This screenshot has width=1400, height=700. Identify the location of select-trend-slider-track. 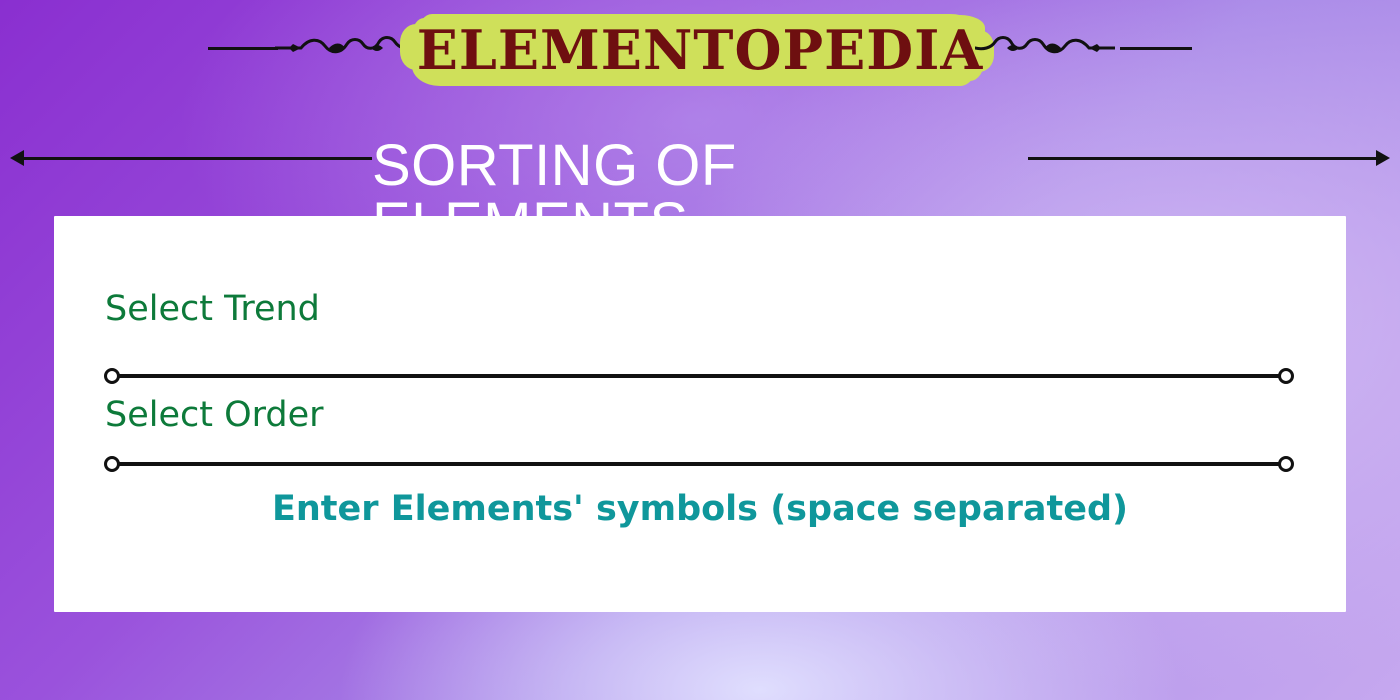
(699, 376).